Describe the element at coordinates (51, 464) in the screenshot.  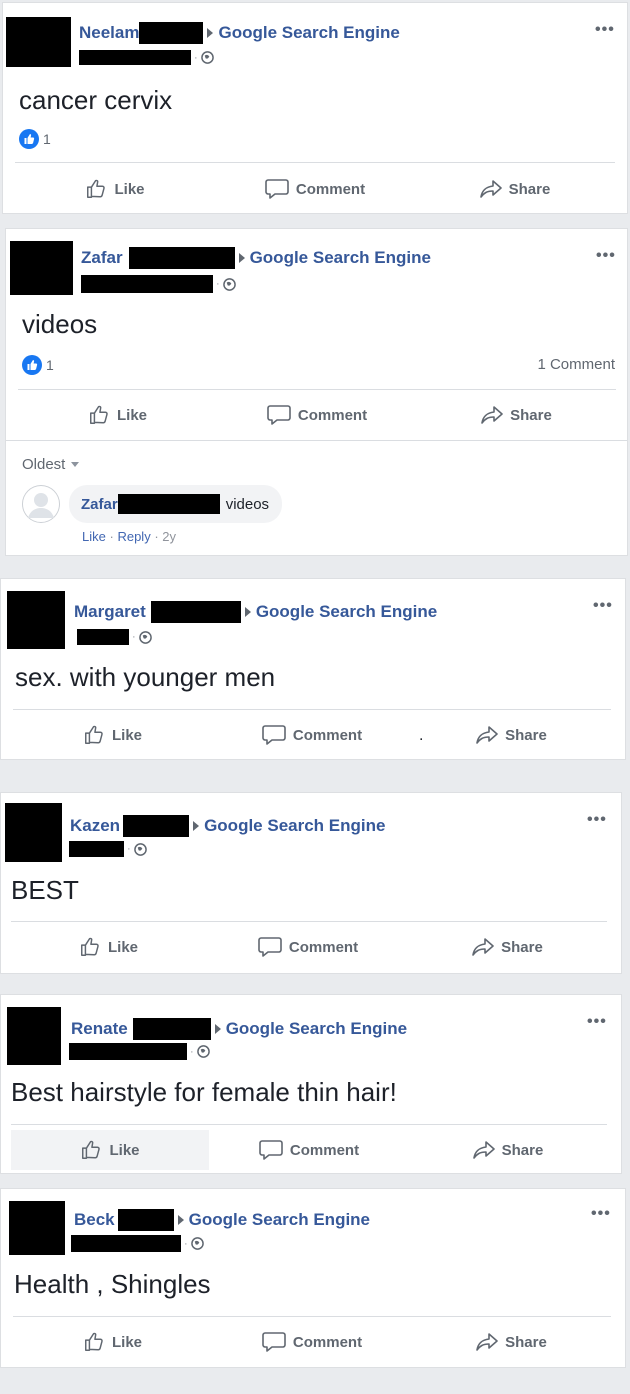
I see `comment-sort-dropdown: Oldest` at that location.